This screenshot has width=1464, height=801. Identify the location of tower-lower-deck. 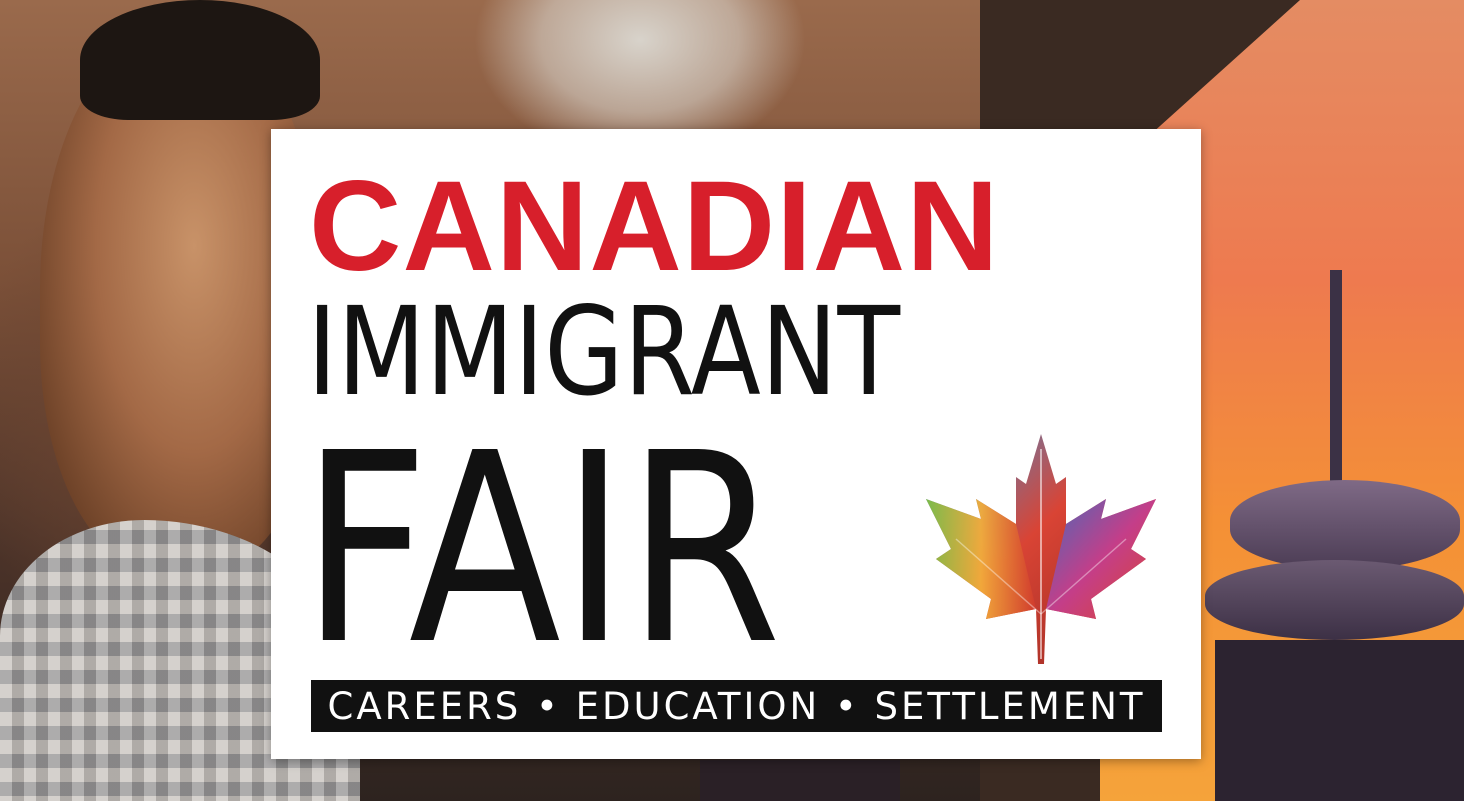
(1334, 600).